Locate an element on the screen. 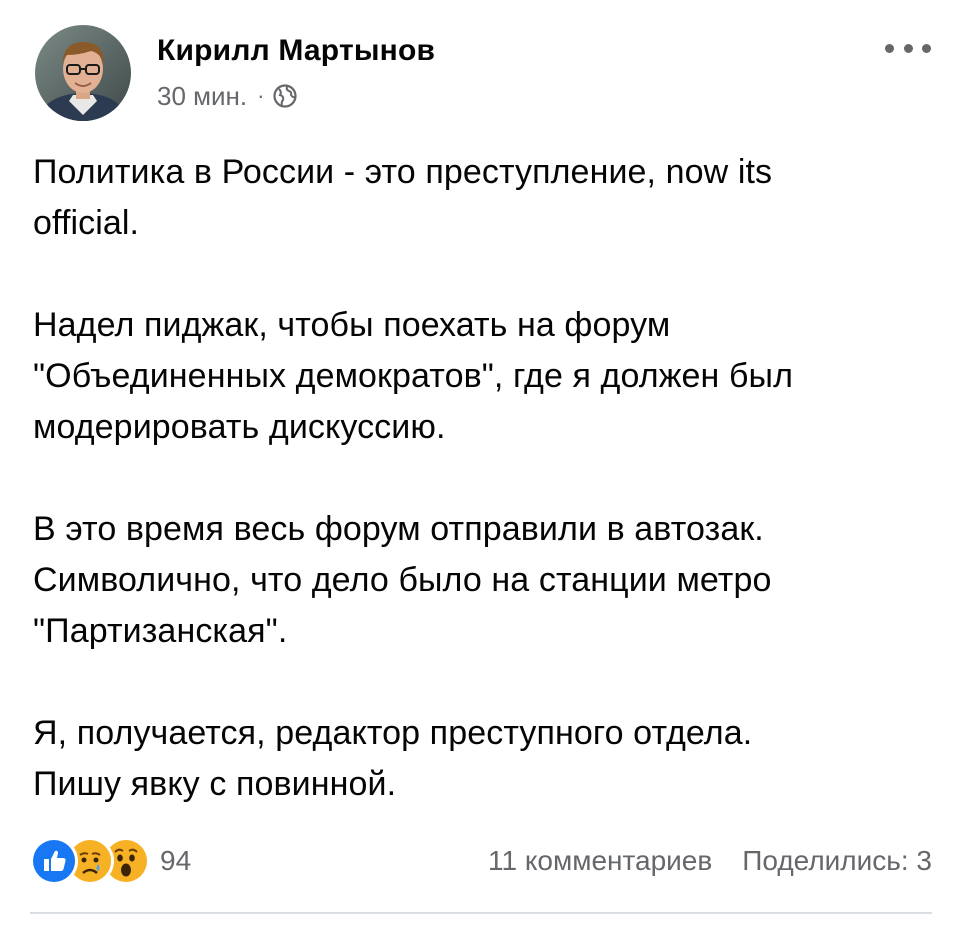  post-header: Кирилл Мартынов 30 мин. · is located at coordinates (235, 73).